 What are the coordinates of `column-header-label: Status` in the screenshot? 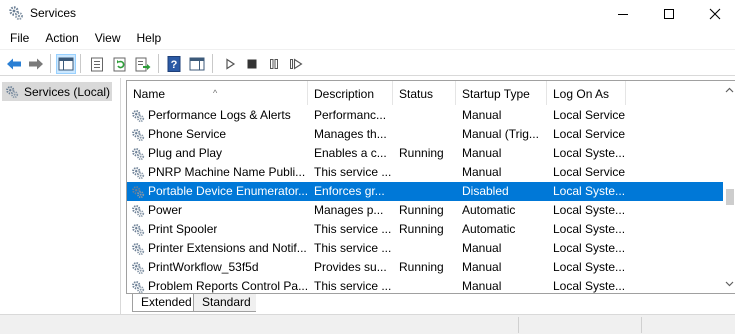 It's located at (416, 94).